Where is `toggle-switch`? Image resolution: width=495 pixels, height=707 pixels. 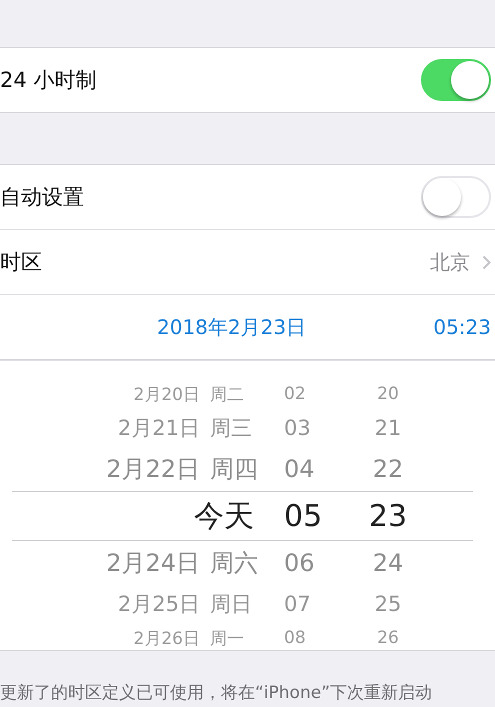
toggle-switch is located at coordinates (456, 80).